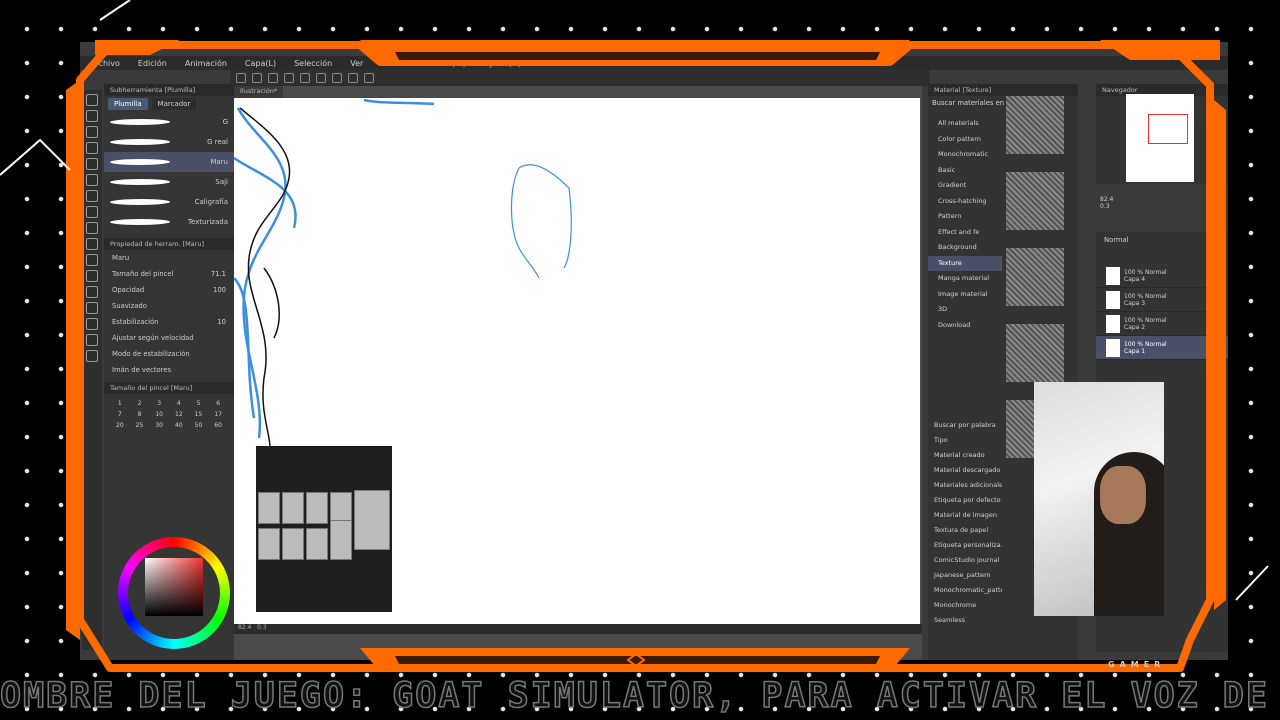 Image resolution: width=1280 pixels, height=720 pixels. I want to click on stabilization-row: Estabilización 10, so click(169, 322).